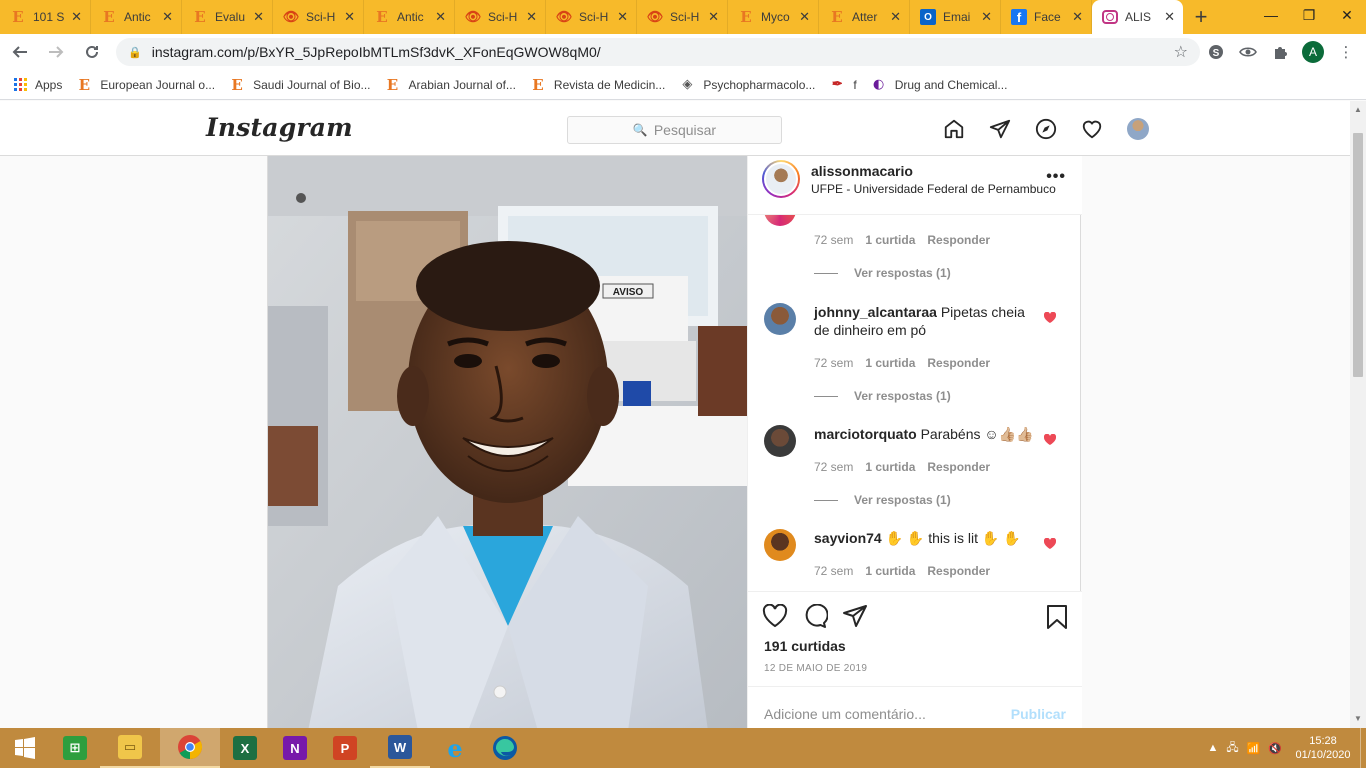 Image resolution: width=1366 pixels, height=768 pixels. What do you see at coordinates (505, 748) in the screenshot?
I see `taskbar-edge` at bounding box center [505, 748].